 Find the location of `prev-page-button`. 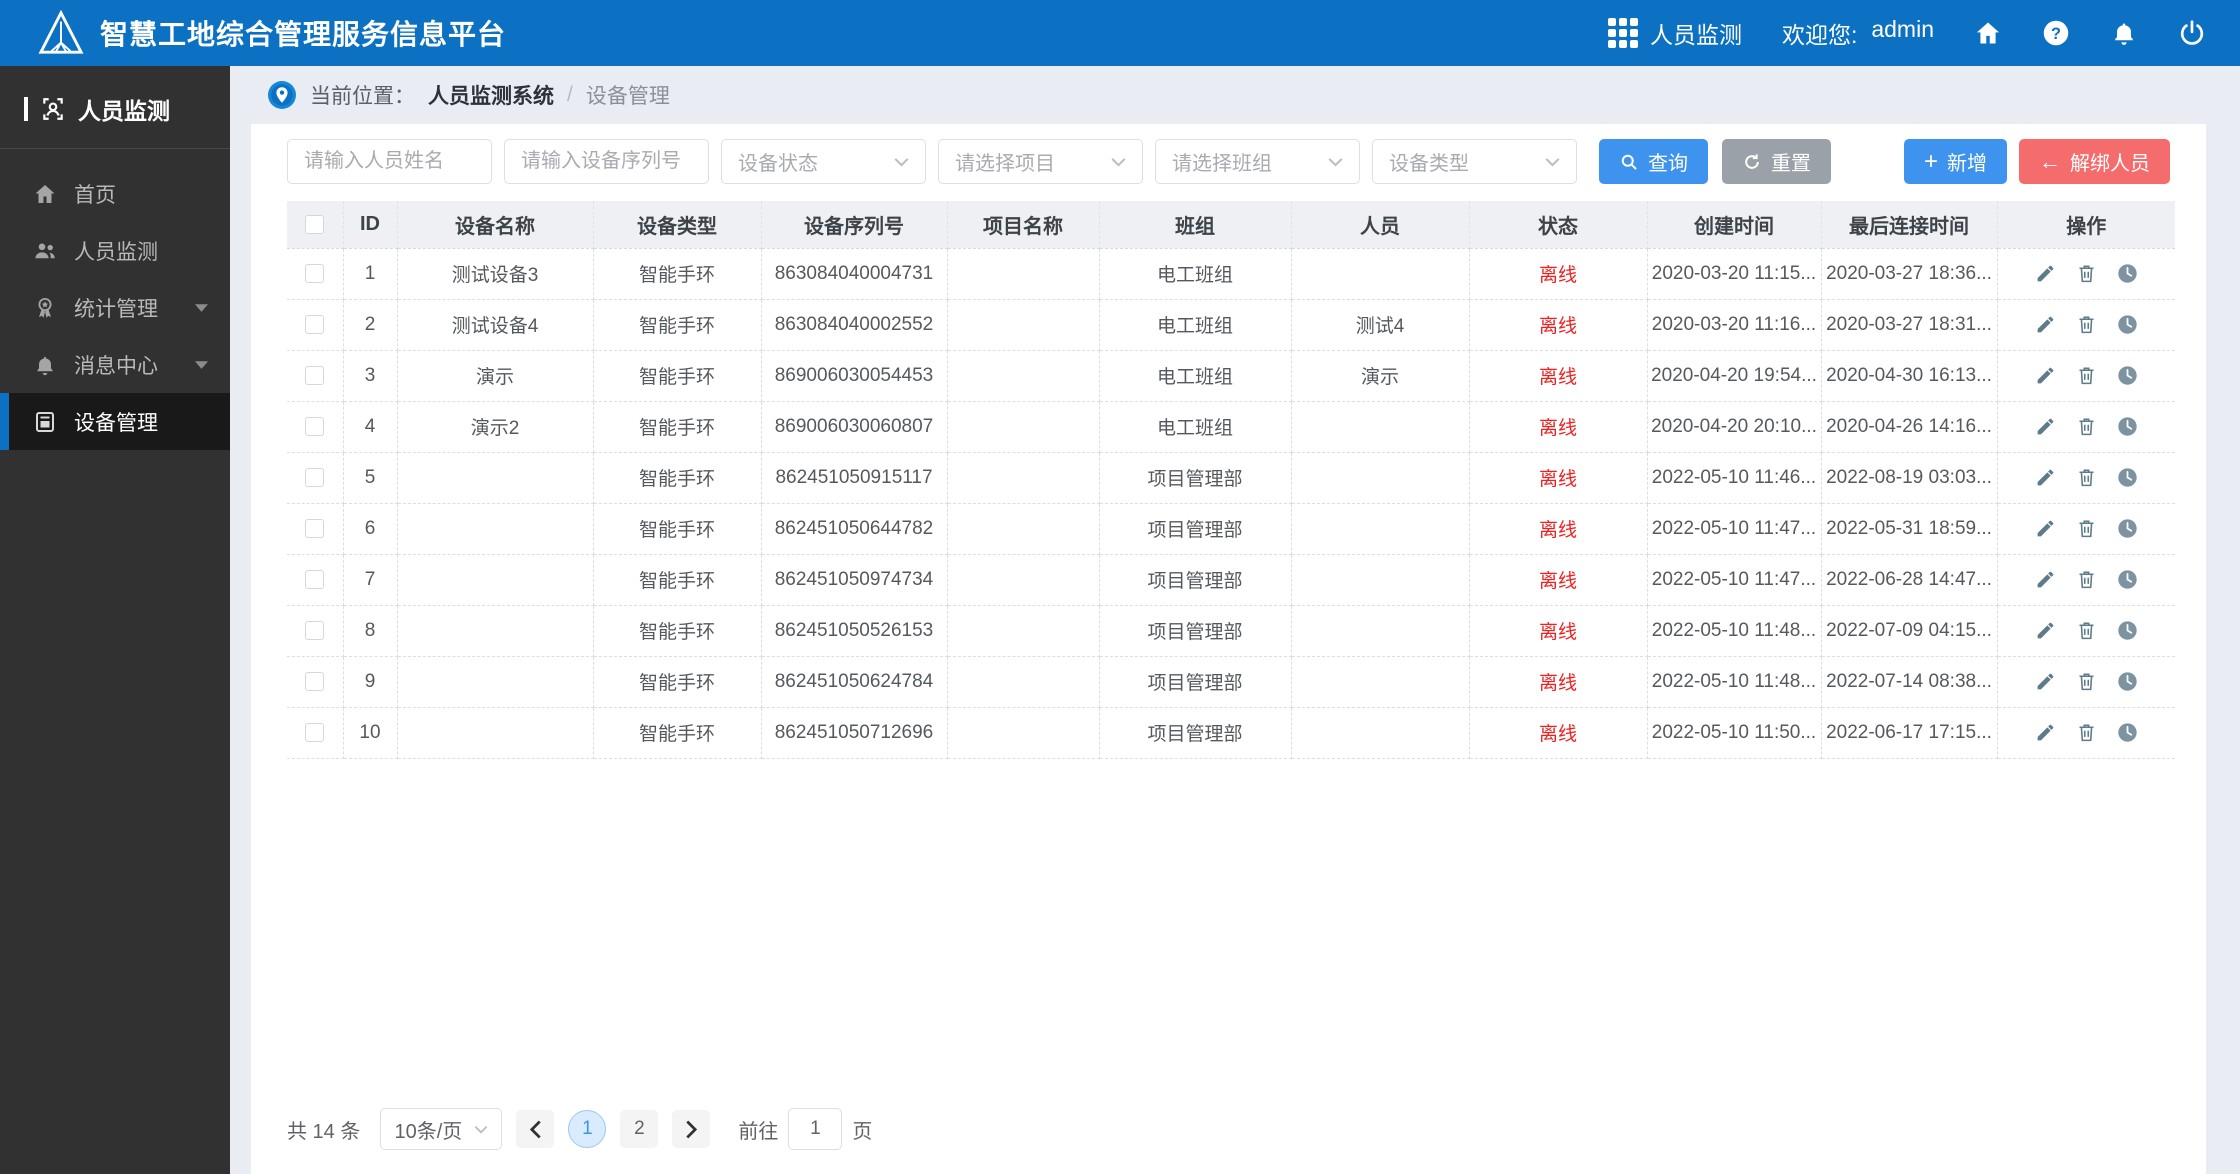

prev-page-button is located at coordinates (535, 1129).